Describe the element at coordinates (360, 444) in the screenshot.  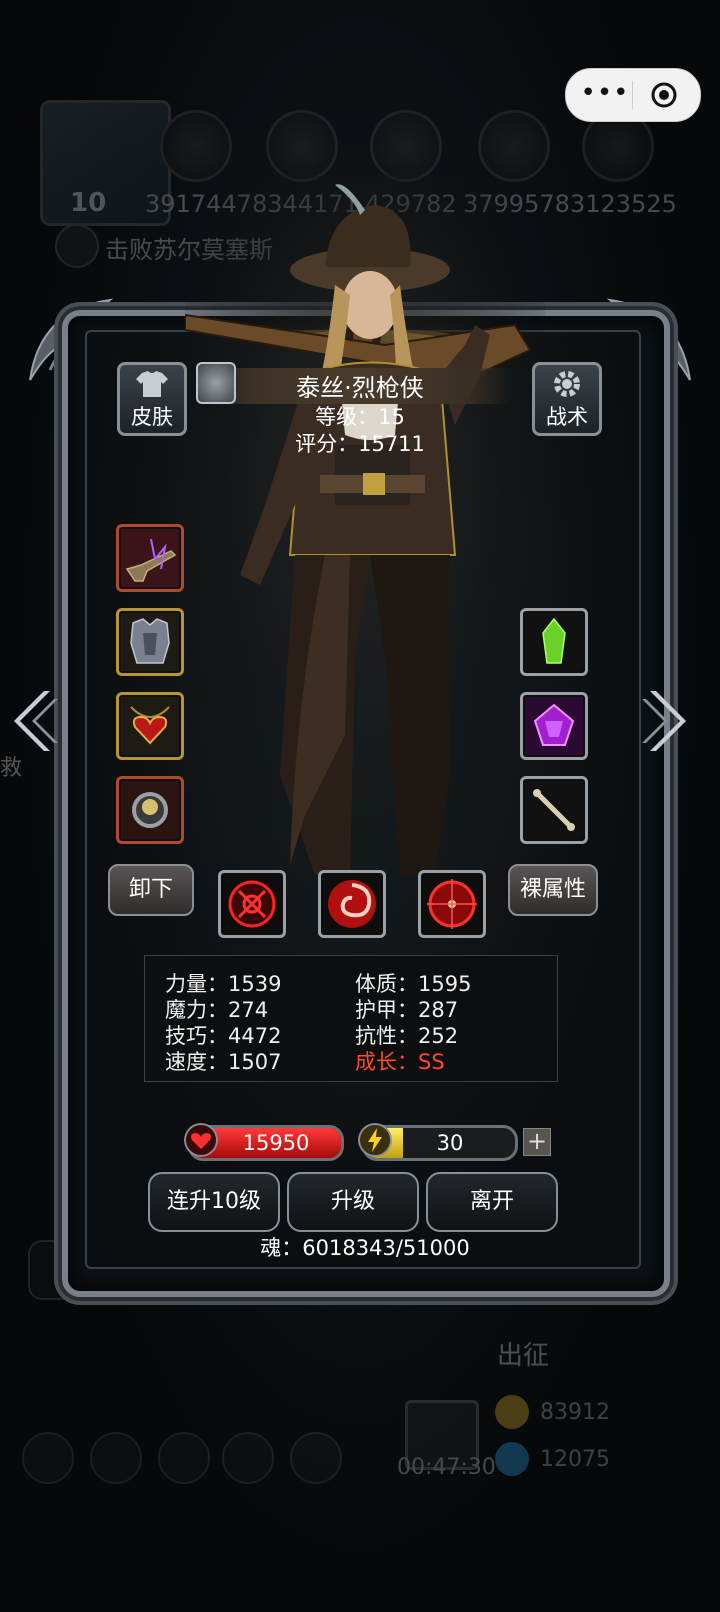
I see `hero-score: 评分：15711` at that location.